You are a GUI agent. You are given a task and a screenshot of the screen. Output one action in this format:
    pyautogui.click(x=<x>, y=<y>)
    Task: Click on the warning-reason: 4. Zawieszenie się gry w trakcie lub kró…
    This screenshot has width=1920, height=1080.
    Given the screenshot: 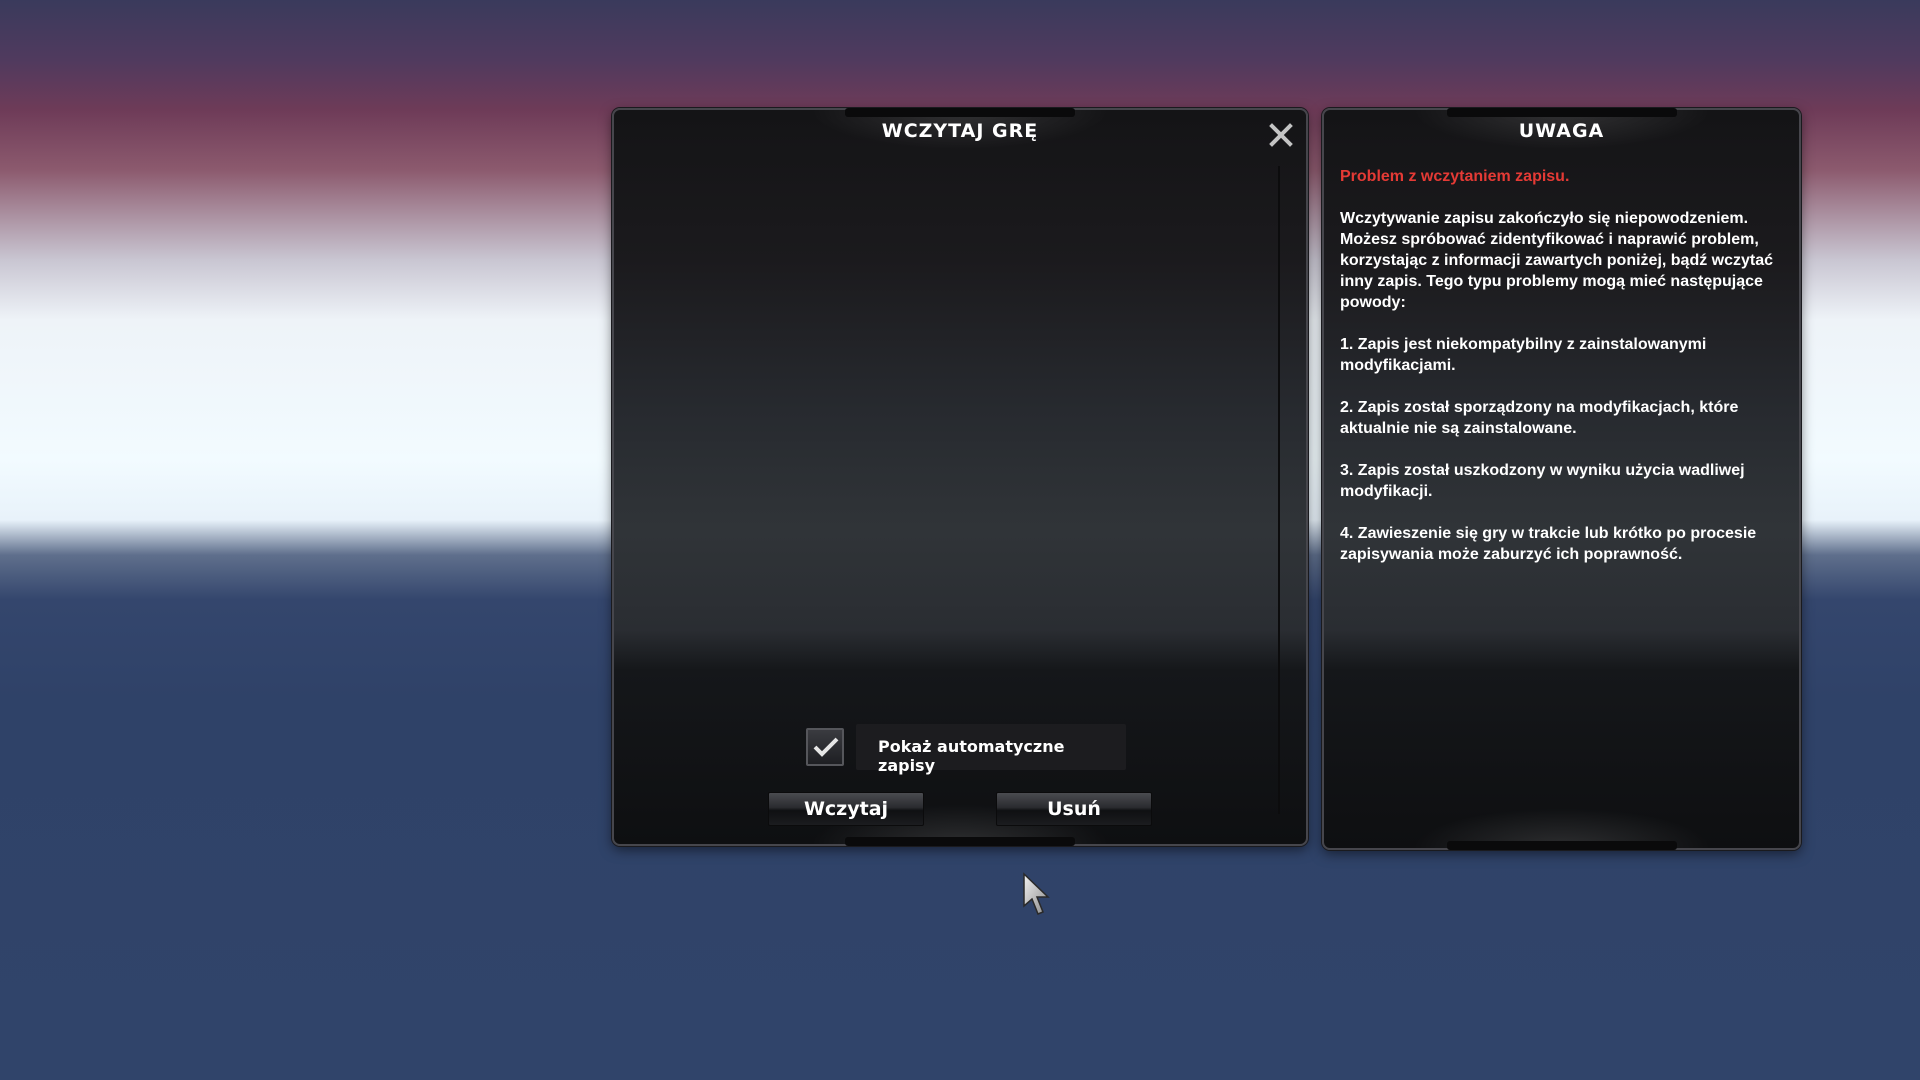 What is the action you would take?
    pyautogui.click(x=1548, y=544)
    